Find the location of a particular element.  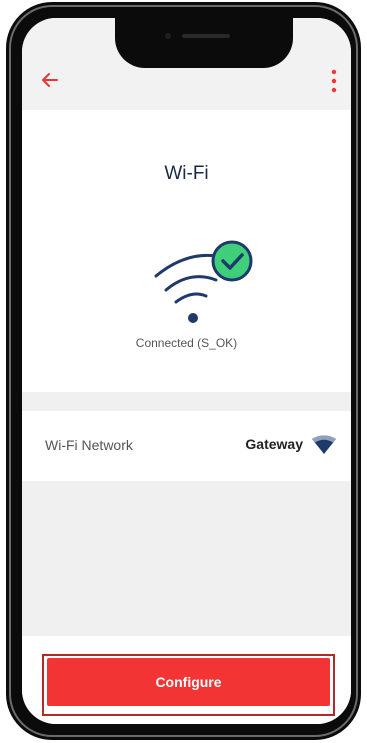

section-divider is located at coordinates (186, 401).